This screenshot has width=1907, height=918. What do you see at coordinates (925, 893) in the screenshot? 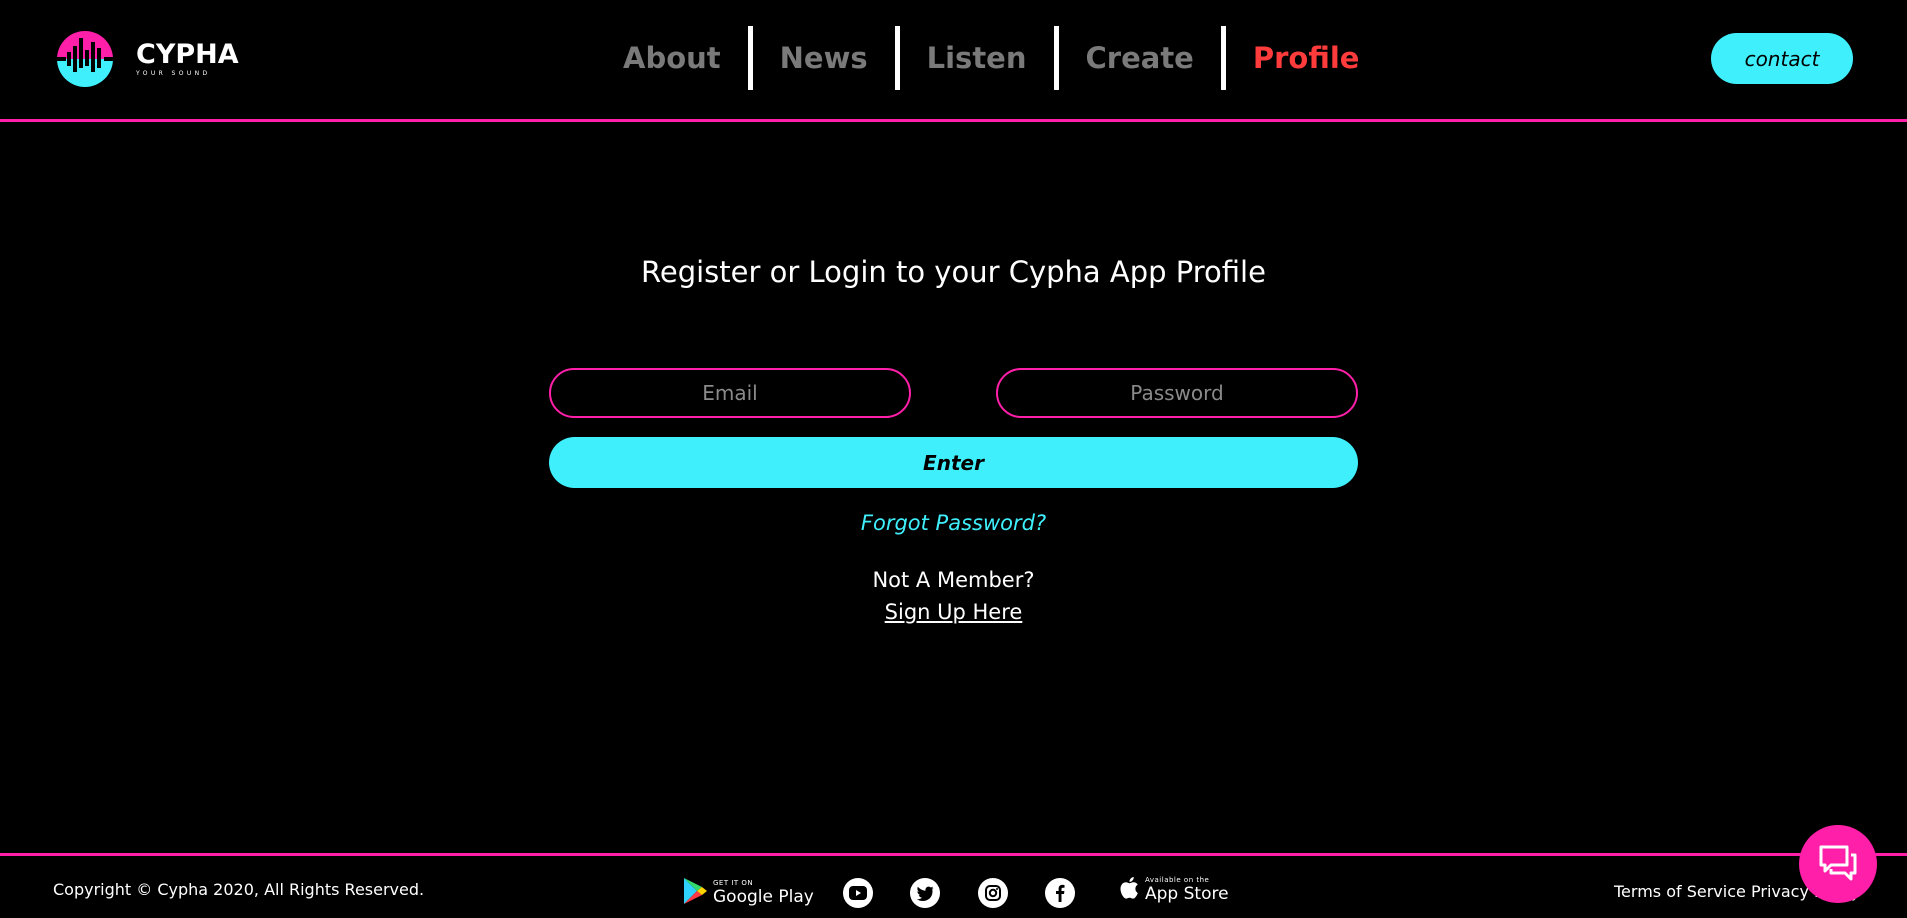
I see `twitter-icon` at bounding box center [925, 893].